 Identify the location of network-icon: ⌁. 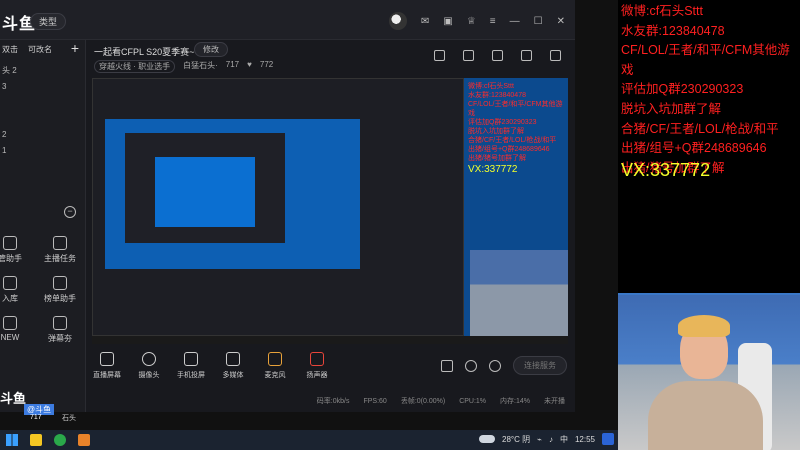
(539, 439).